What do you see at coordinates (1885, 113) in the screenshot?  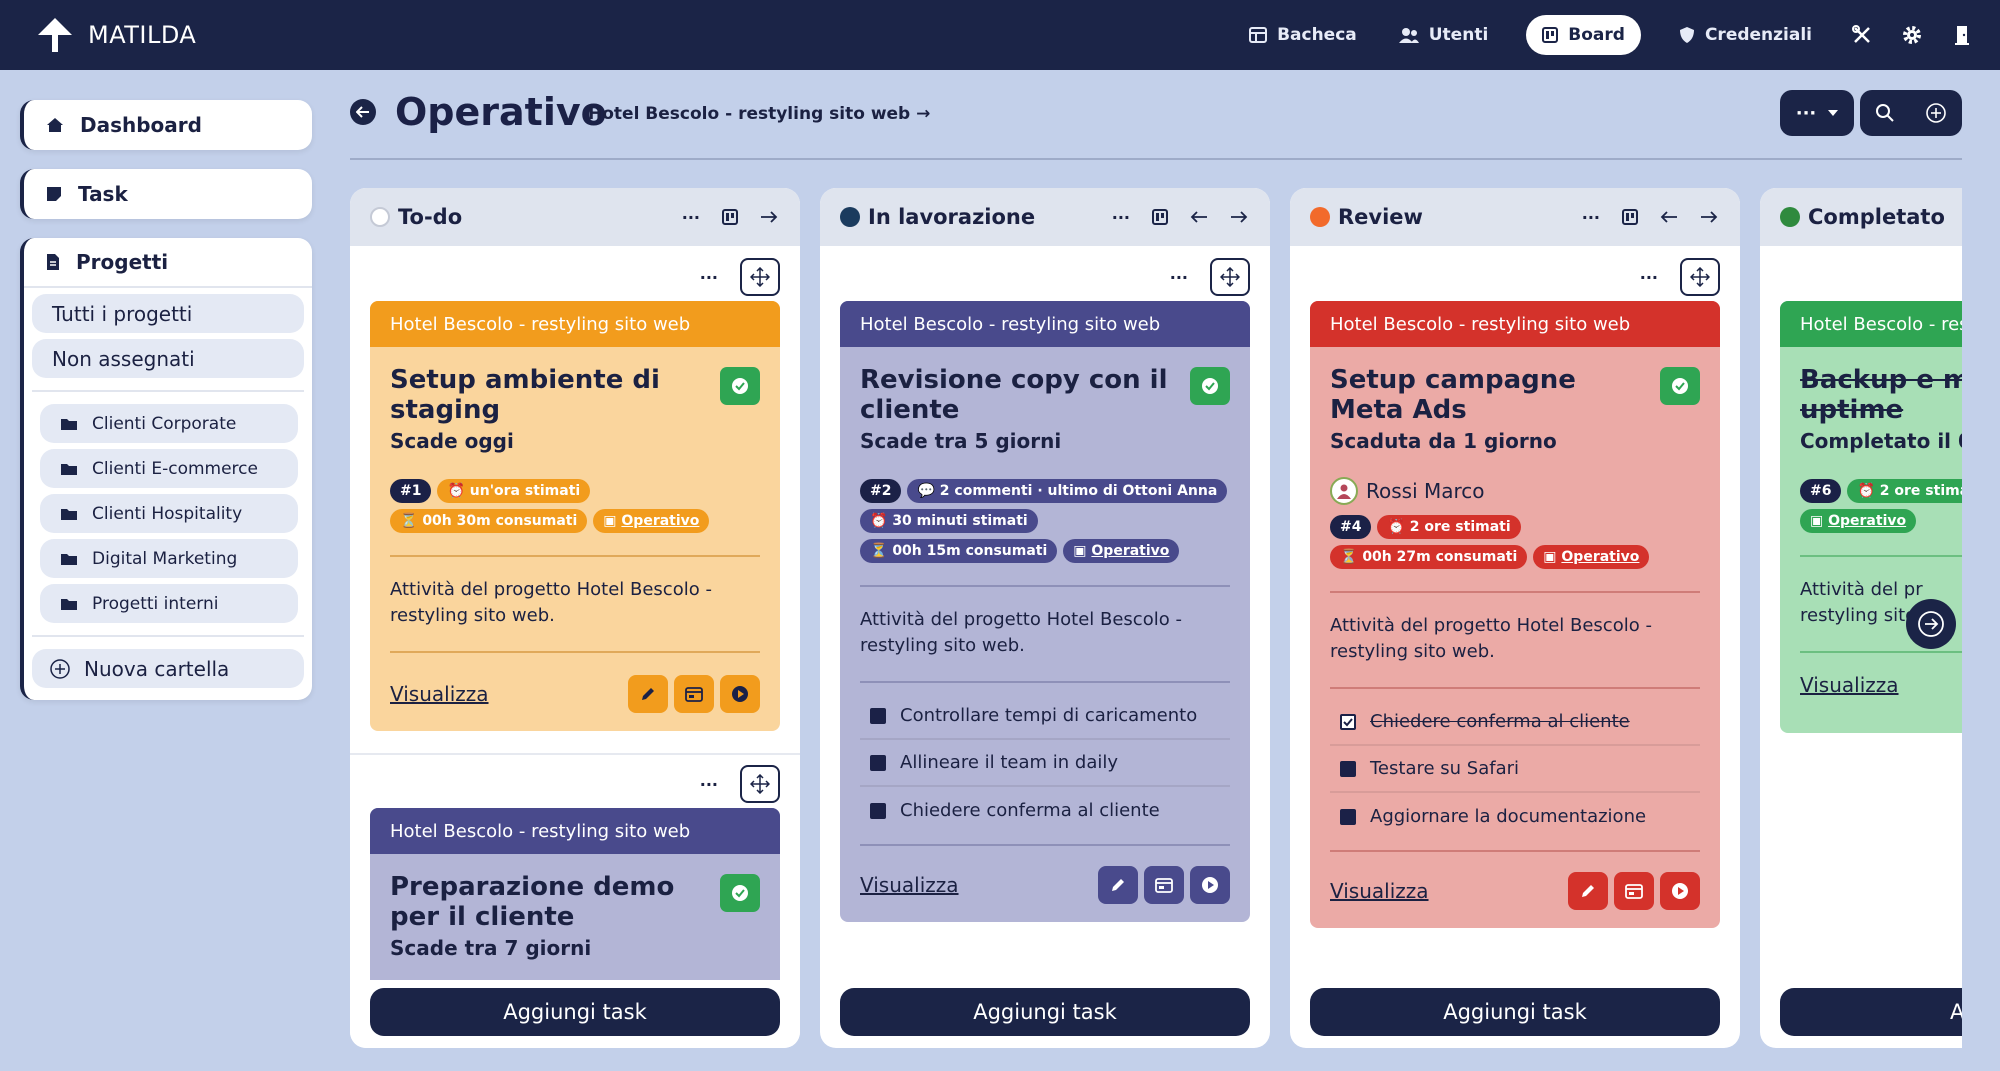 I see `search-icon` at bounding box center [1885, 113].